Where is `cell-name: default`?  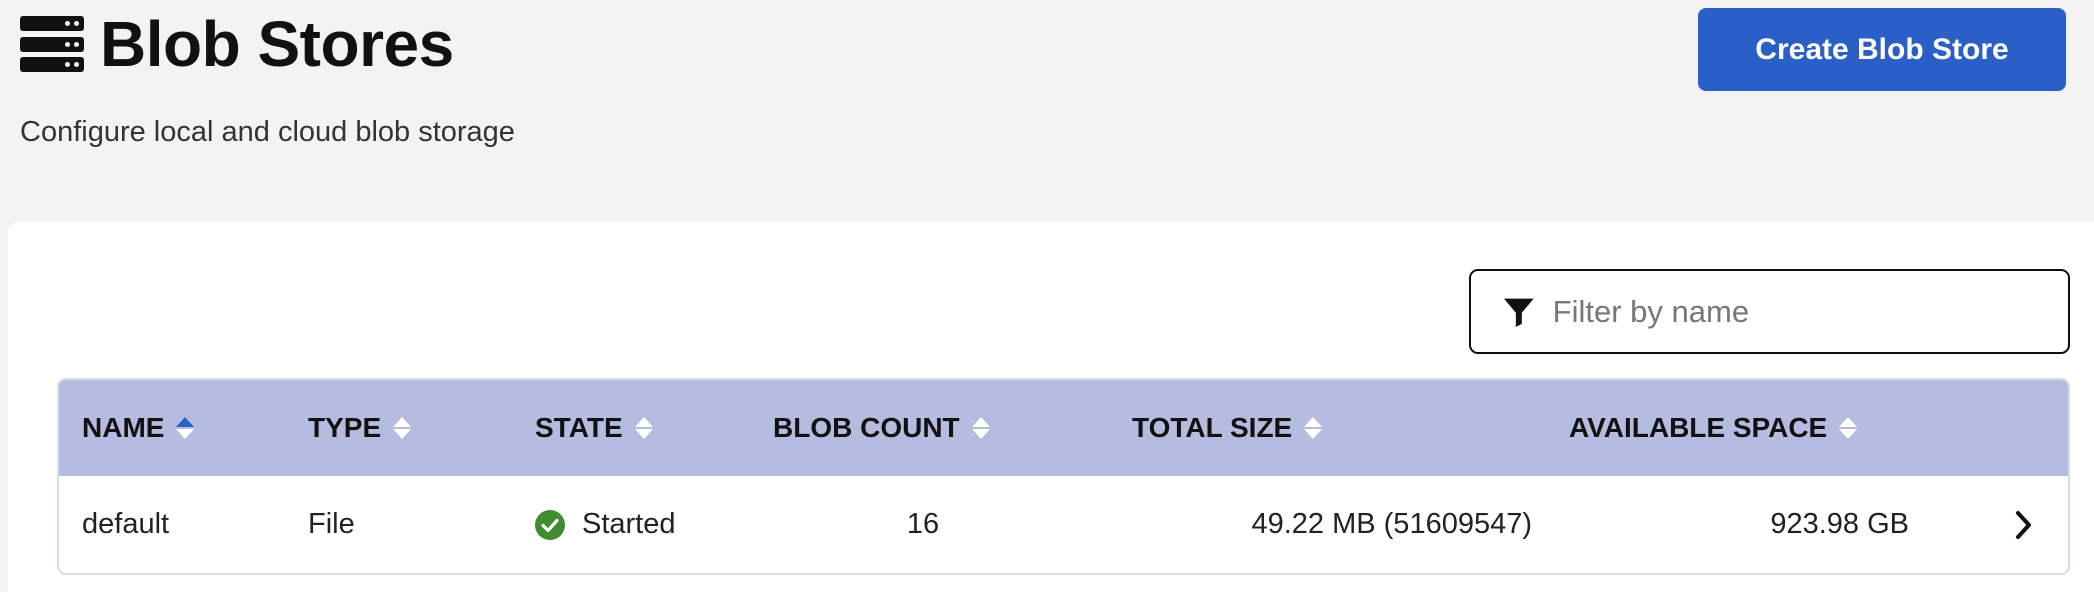 cell-name: default is located at coordinates (126, 524).